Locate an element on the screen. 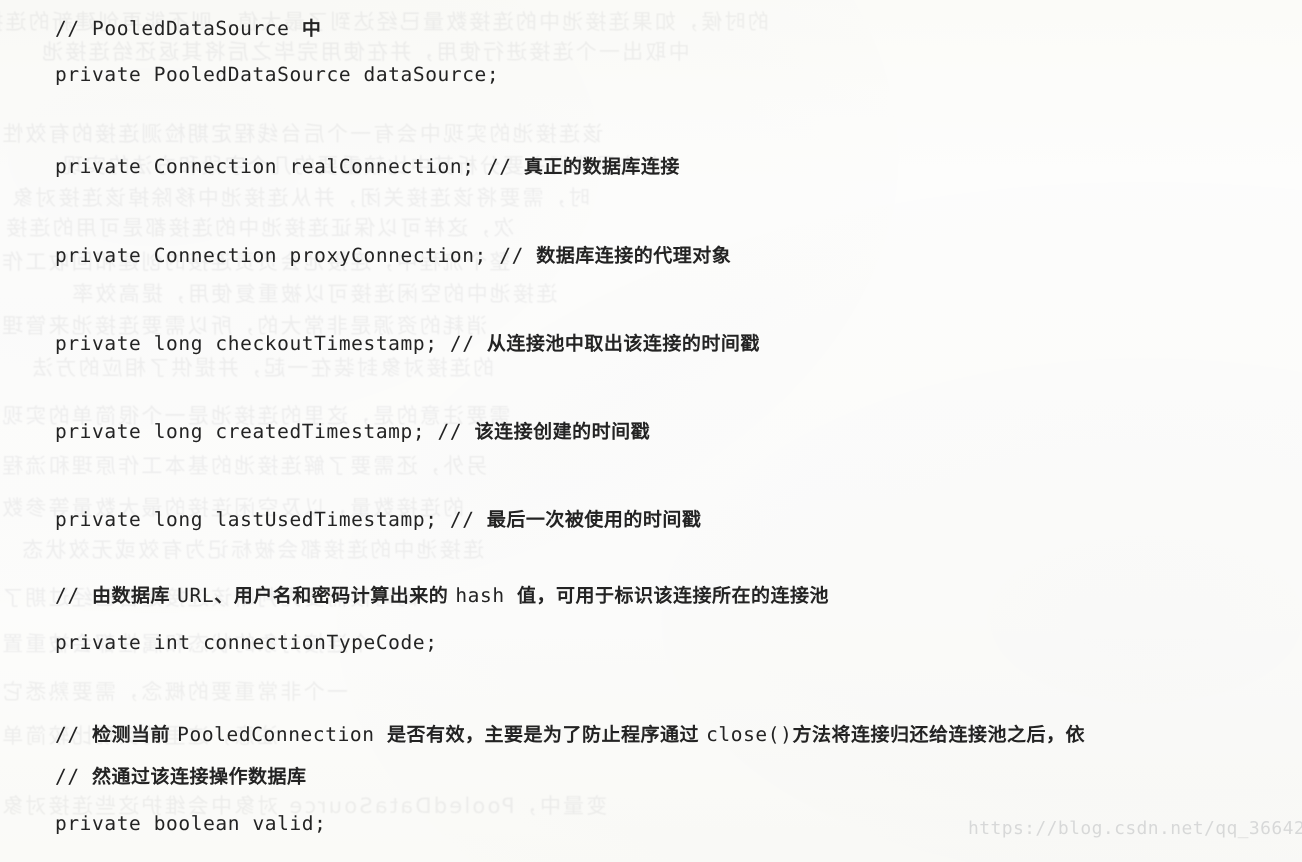 This screenshot has width=1302, height=862. line-field-connectiontypecode: private int connectionTypeCode; is located at coordinates (246, 642).